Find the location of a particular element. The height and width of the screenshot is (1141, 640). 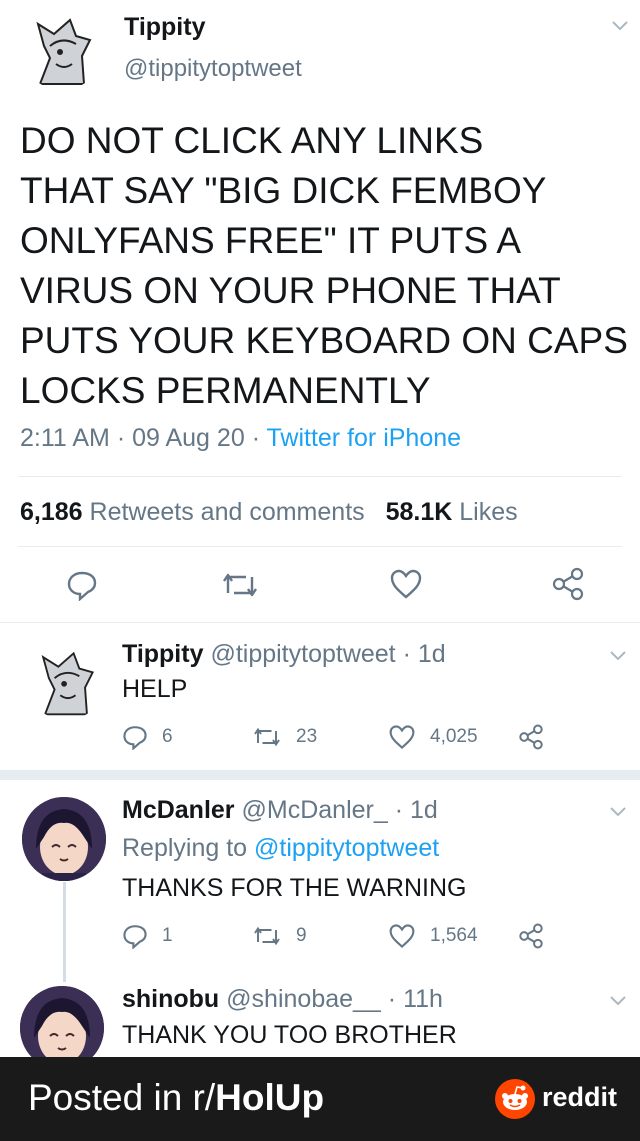

likes-count: 58.1K is located at coordinates (419, 512).